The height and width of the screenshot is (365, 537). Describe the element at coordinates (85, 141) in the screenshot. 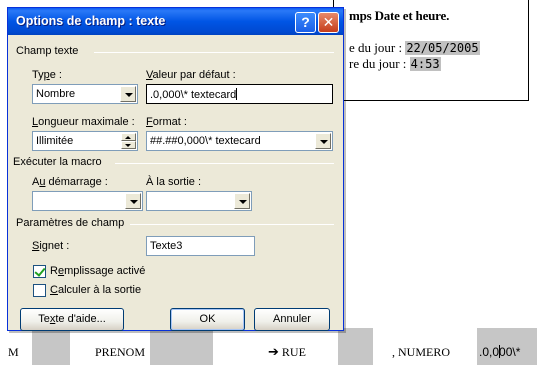

I see `max-length-stepper: Illimitée` at that location.